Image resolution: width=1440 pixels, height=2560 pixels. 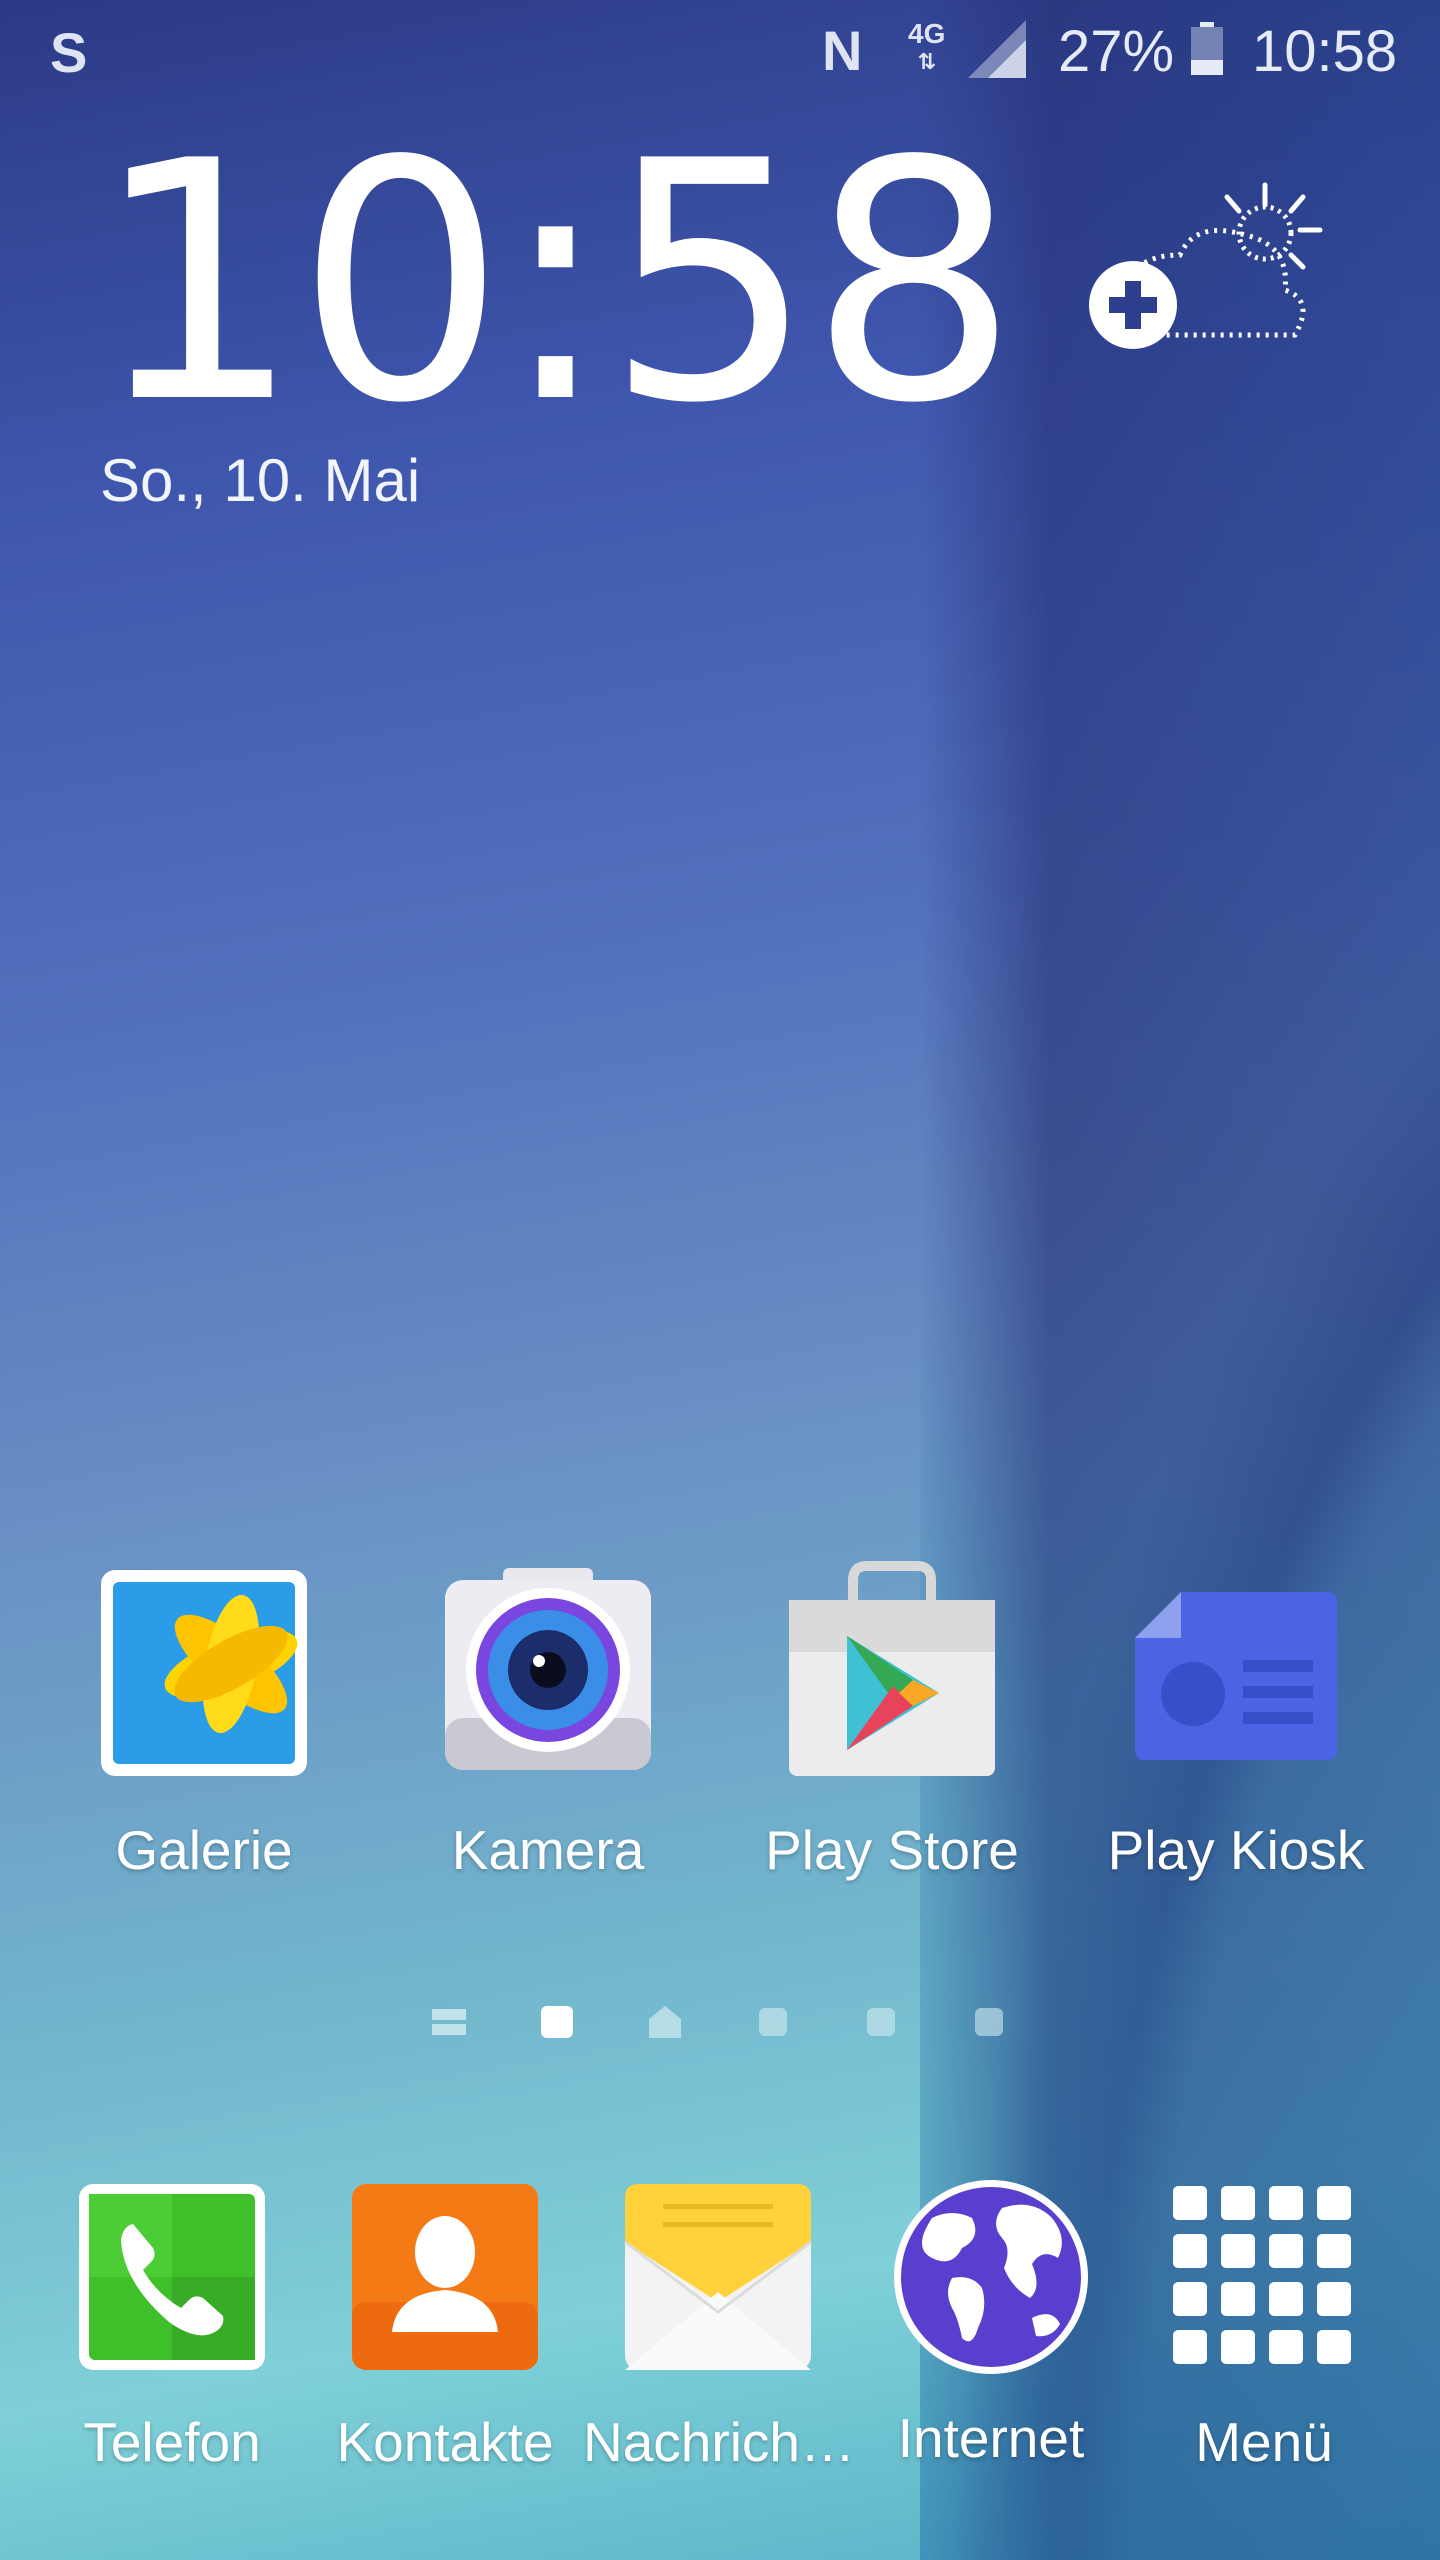 What do you see at coordinates (842, 50) in the screenshot?
I see `nfc-icon: N` at bounding box center [842, 50].